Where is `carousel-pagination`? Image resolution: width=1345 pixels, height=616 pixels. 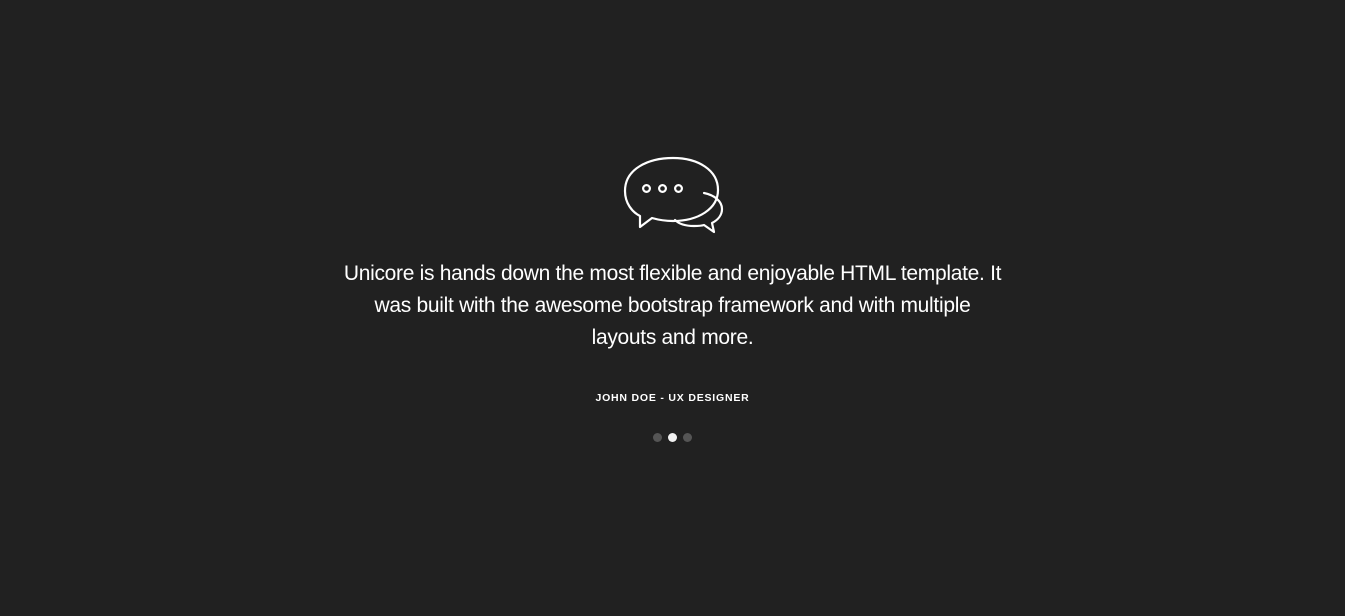 carousel-pagination is located at coordinates (672, 437).